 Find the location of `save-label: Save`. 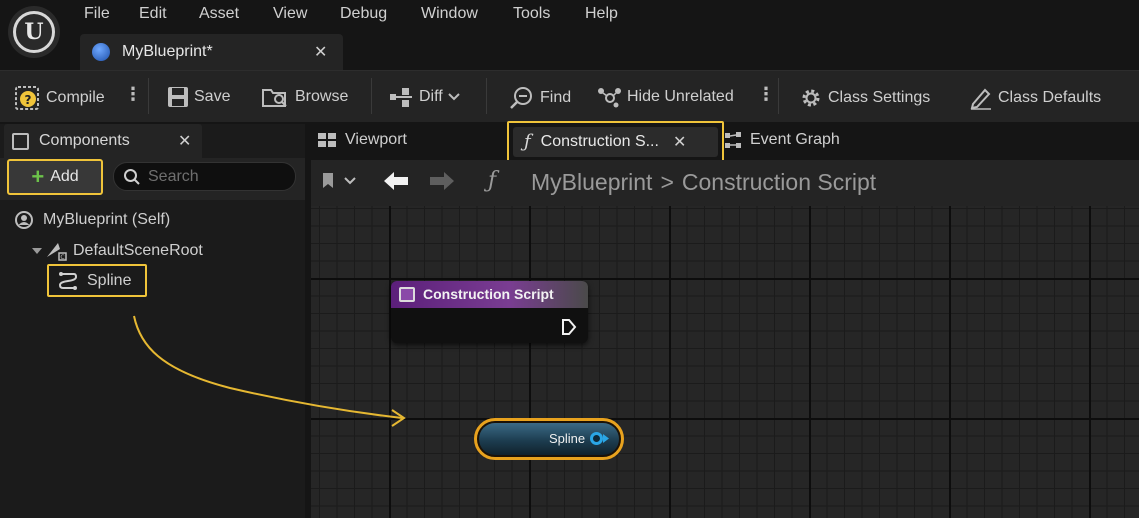

save-label: Save is located at coordinates (212, 96).